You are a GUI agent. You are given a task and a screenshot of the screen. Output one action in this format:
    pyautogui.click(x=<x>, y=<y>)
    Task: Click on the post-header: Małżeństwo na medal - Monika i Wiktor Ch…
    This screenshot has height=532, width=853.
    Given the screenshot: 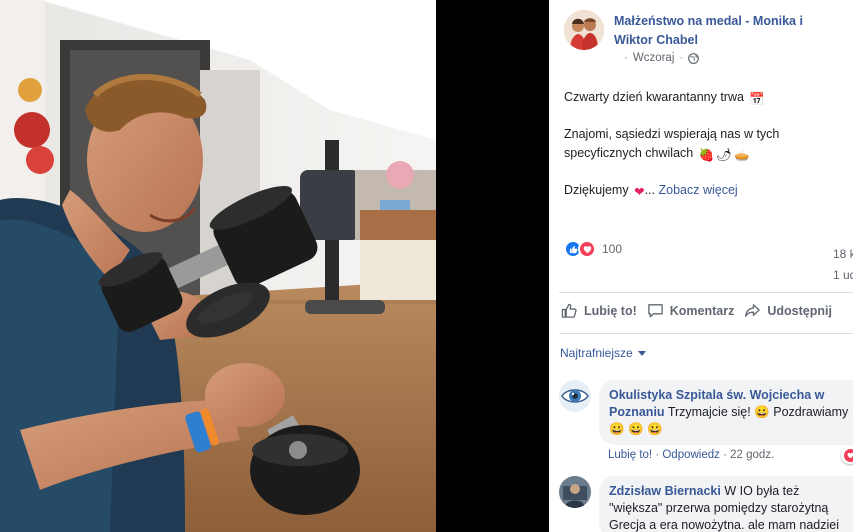 What is the action you would take?
    pyautogui.click(x=708, y=40)
    